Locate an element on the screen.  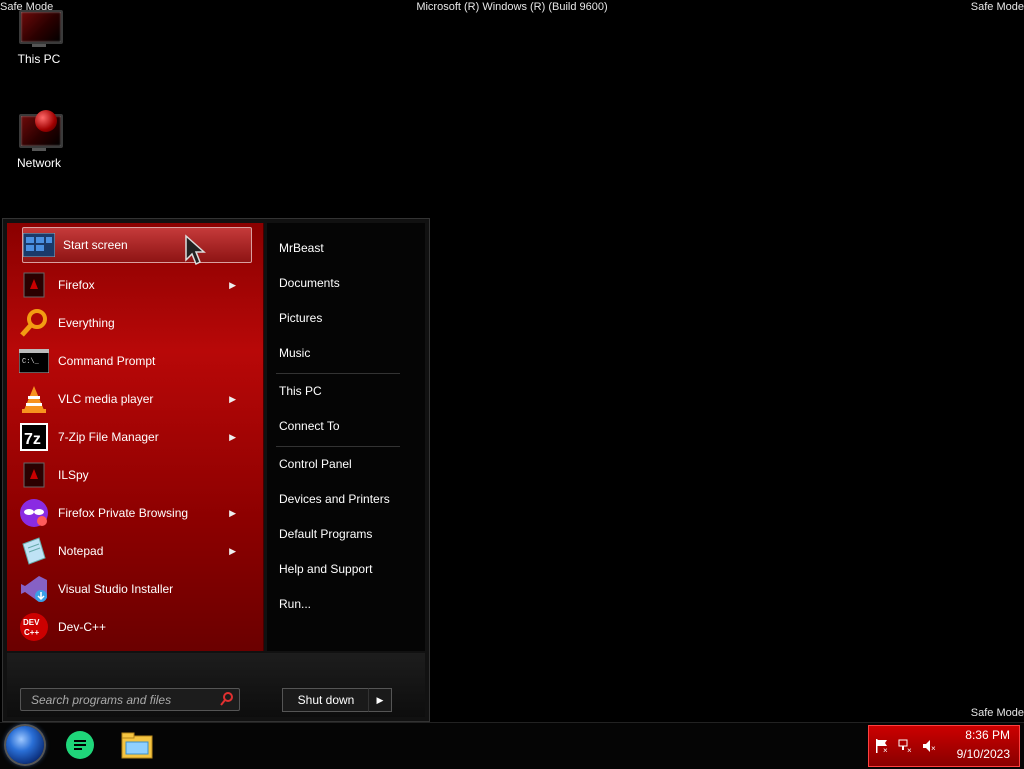
program-label: Dev-C++ is located at coordinates (82, 627).